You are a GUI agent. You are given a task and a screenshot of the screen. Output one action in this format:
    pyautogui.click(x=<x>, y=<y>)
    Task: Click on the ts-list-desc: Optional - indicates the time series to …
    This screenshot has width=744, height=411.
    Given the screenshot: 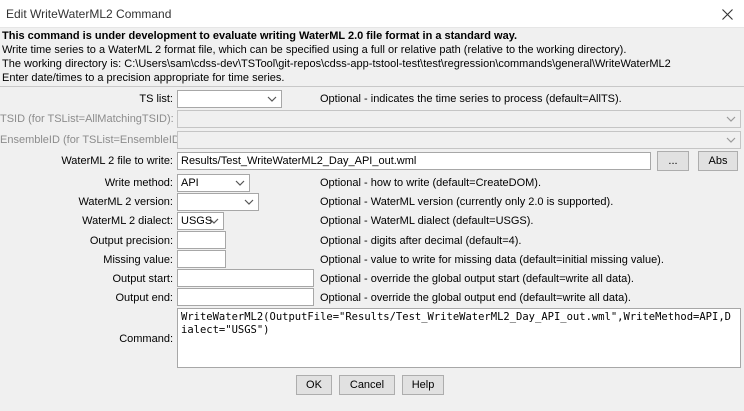 What is the action you would take?
    pyautogui.click(x=471, y=99)
    